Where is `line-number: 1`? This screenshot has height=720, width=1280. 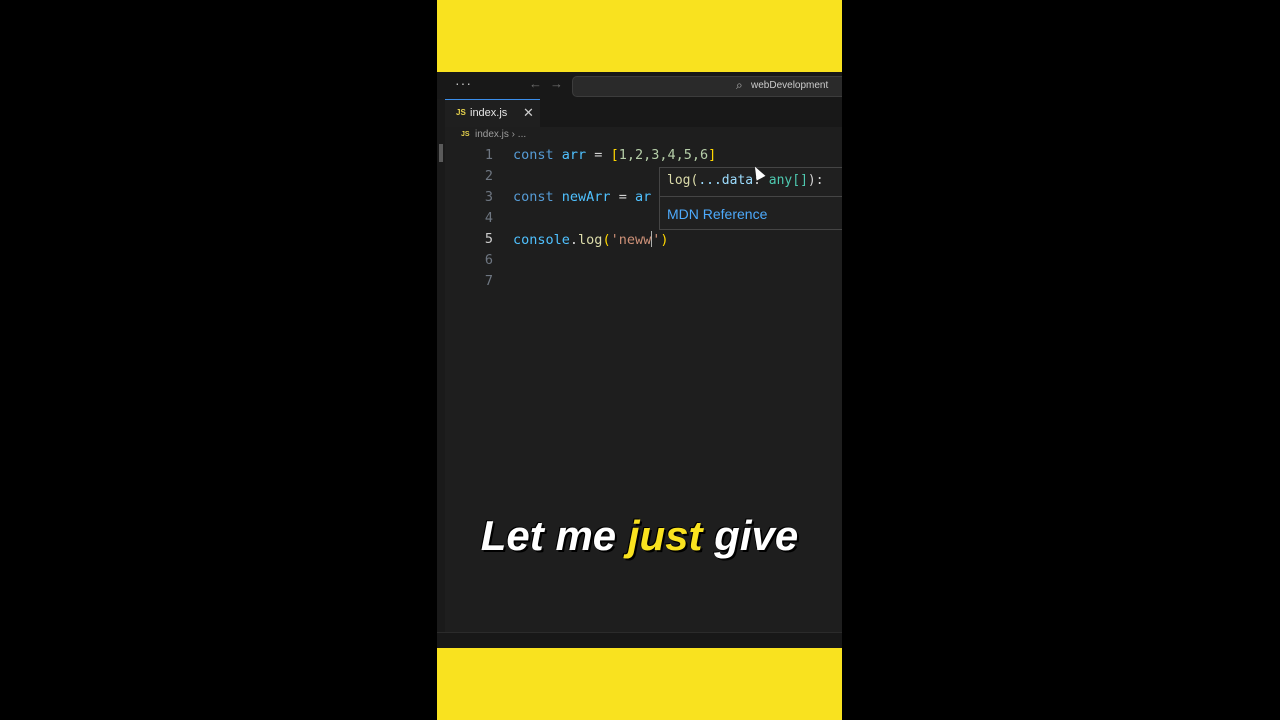 line-number: 1 is located at coordinates (488, 155).